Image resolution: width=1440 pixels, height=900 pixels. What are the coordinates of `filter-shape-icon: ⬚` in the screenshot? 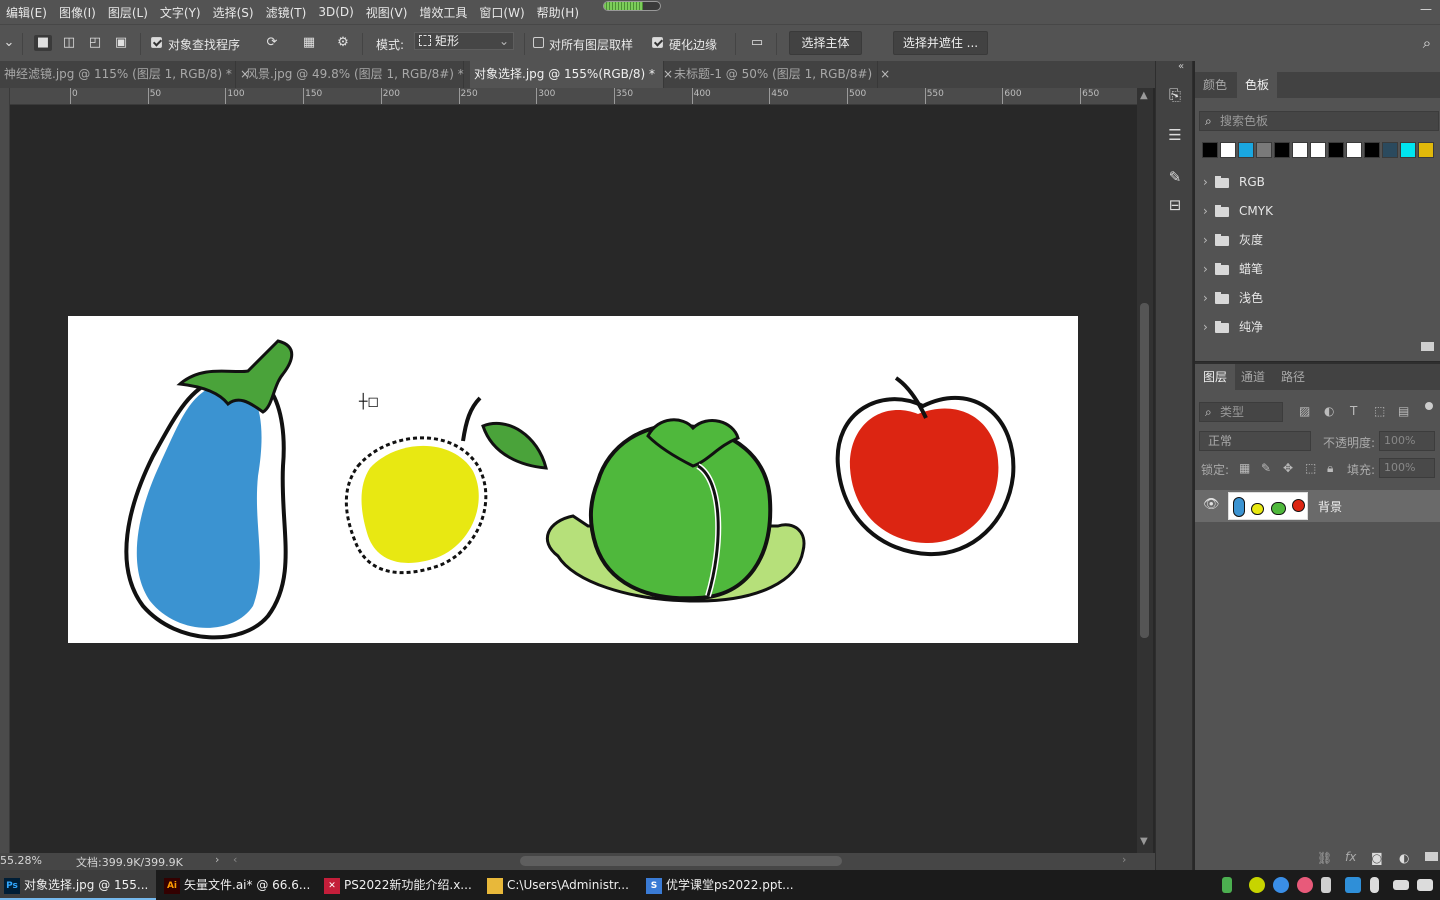 It's located at (1379, 411).